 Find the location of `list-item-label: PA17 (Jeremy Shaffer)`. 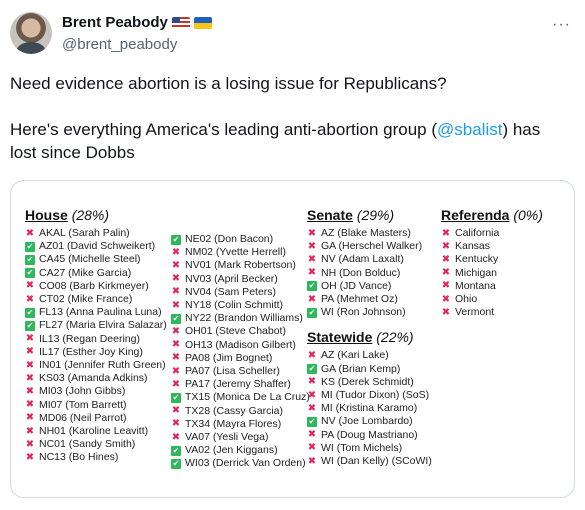

list-item-label: PA17 (Jeremy Shaffer) is located at coordinates (238, 384).